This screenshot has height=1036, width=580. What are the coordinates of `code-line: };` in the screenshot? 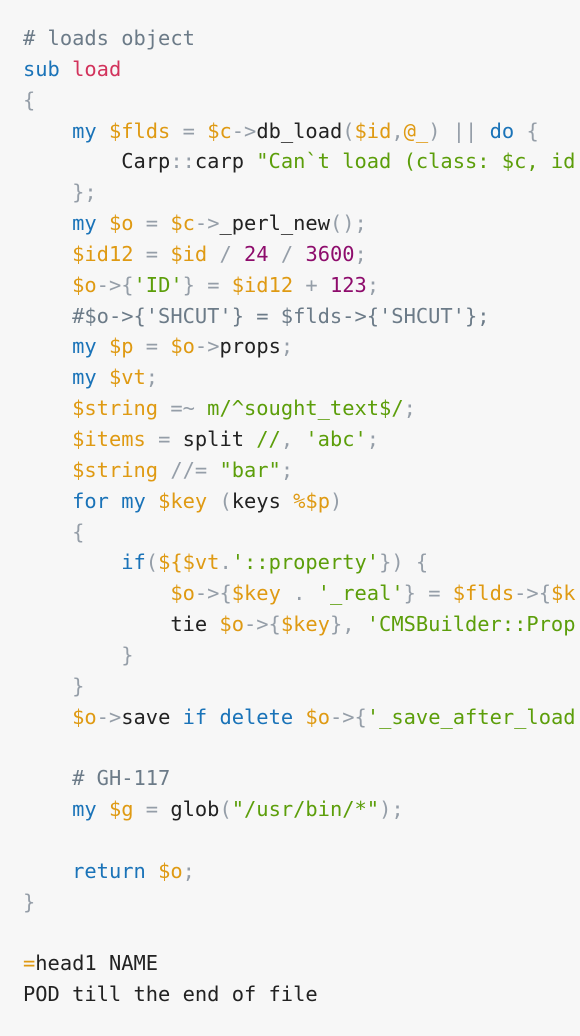 It's located at (299, 192).